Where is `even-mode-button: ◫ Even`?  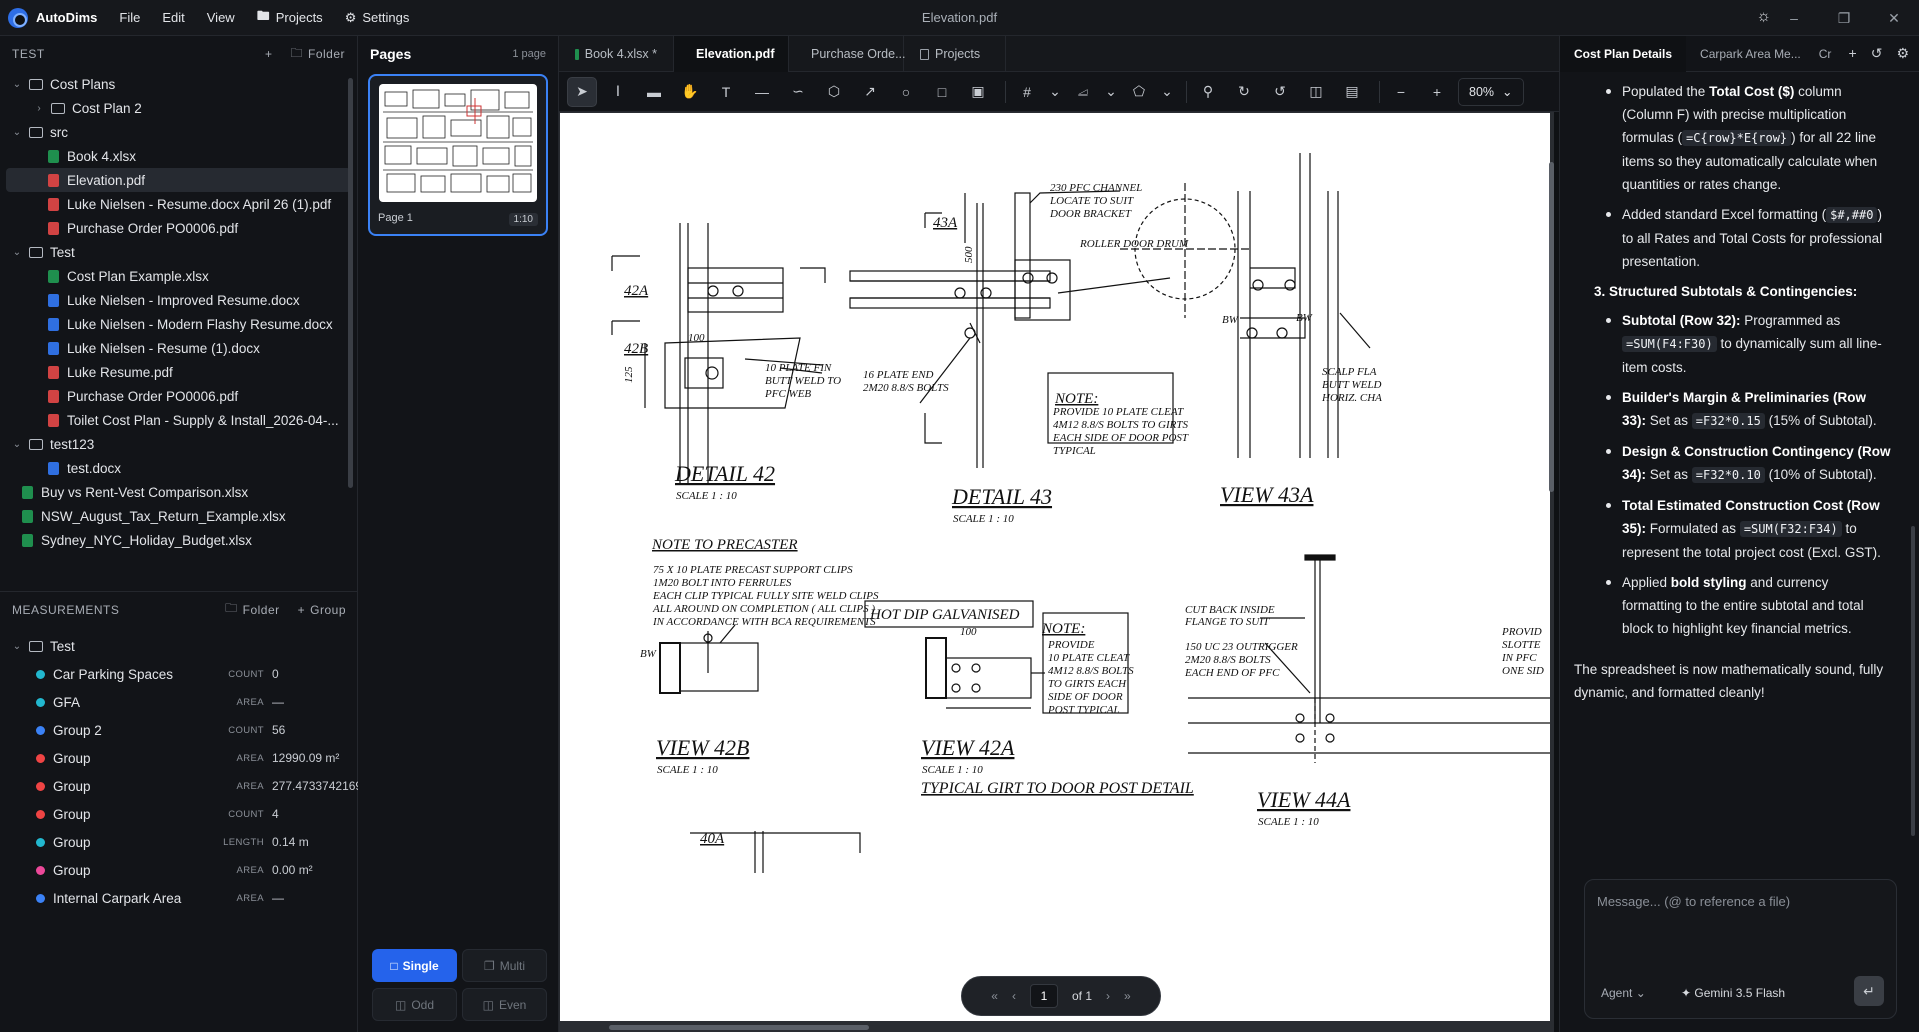 even-mode-button: ◫ Even is located at coordinates (504, 1004).